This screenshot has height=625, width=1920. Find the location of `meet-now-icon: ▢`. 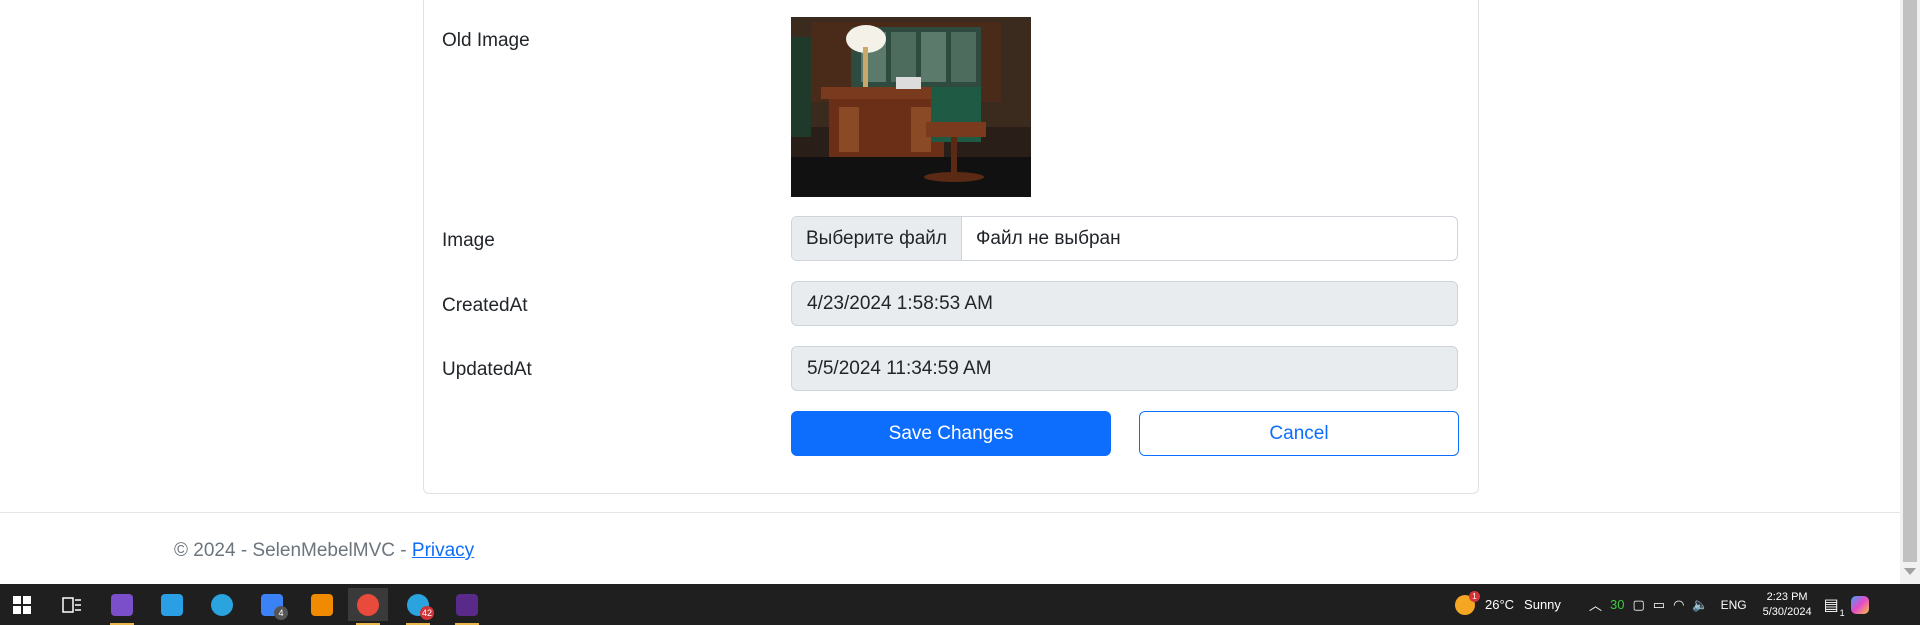

meet-now-icon: ▢ is located at coordinates (1638, 605).